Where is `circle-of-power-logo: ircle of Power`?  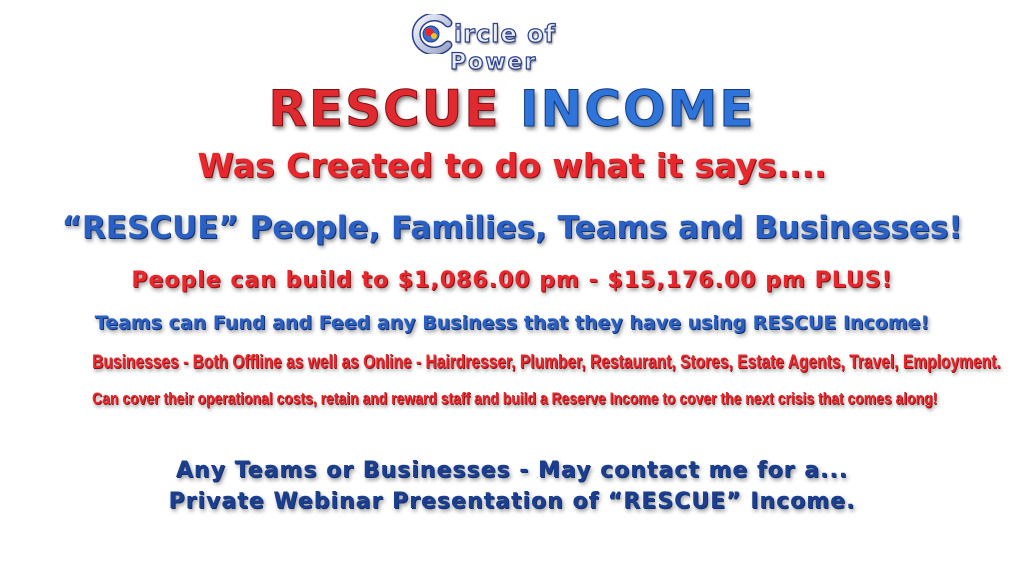 circle-of-power-logo: ircle of Power is located at coordinates (520, 44).